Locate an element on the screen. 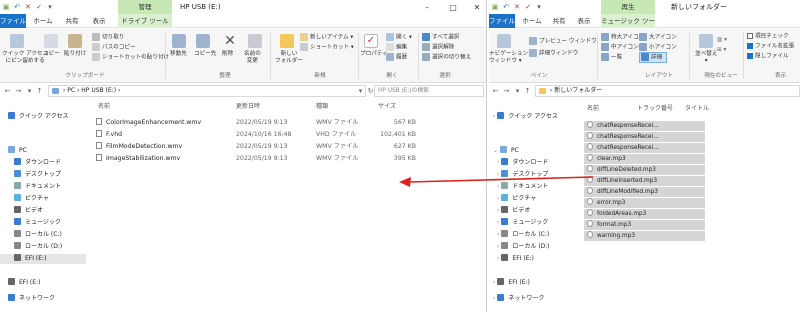 This screenshot has width=800, height=312. column-date: 更新日時 is located at coordinates (248, 107).